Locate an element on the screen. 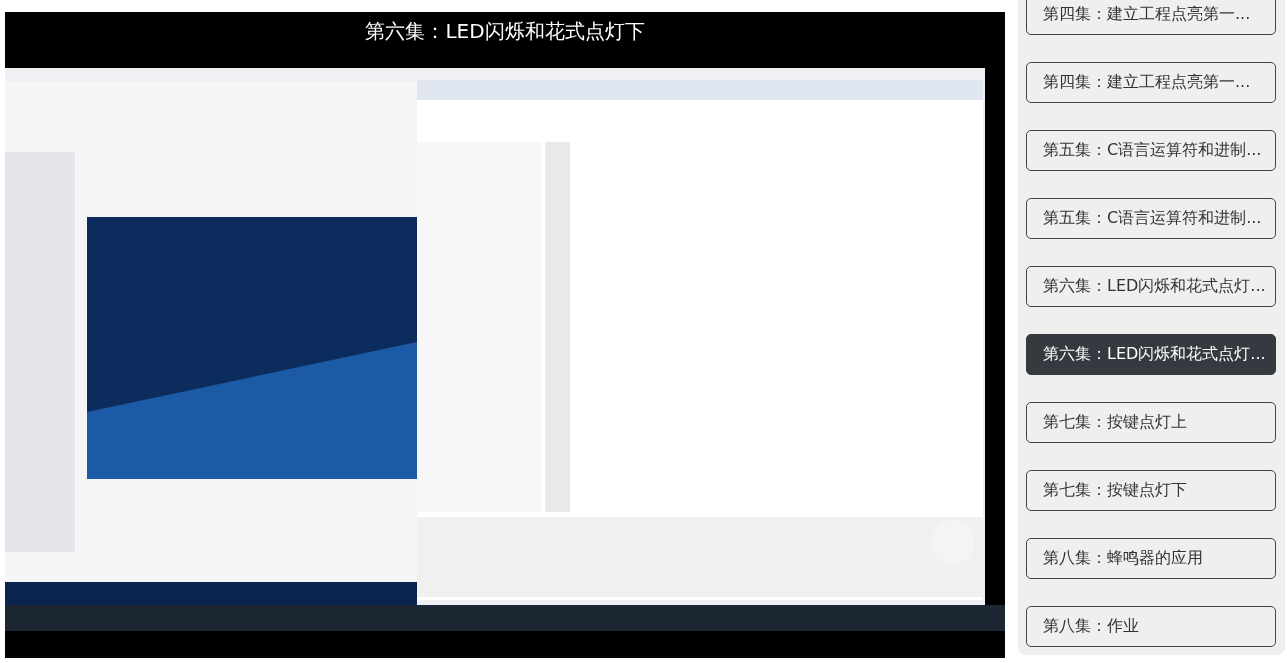  episode-item: 第七集：按键点灯上 is located at coordinates (1151, 422).